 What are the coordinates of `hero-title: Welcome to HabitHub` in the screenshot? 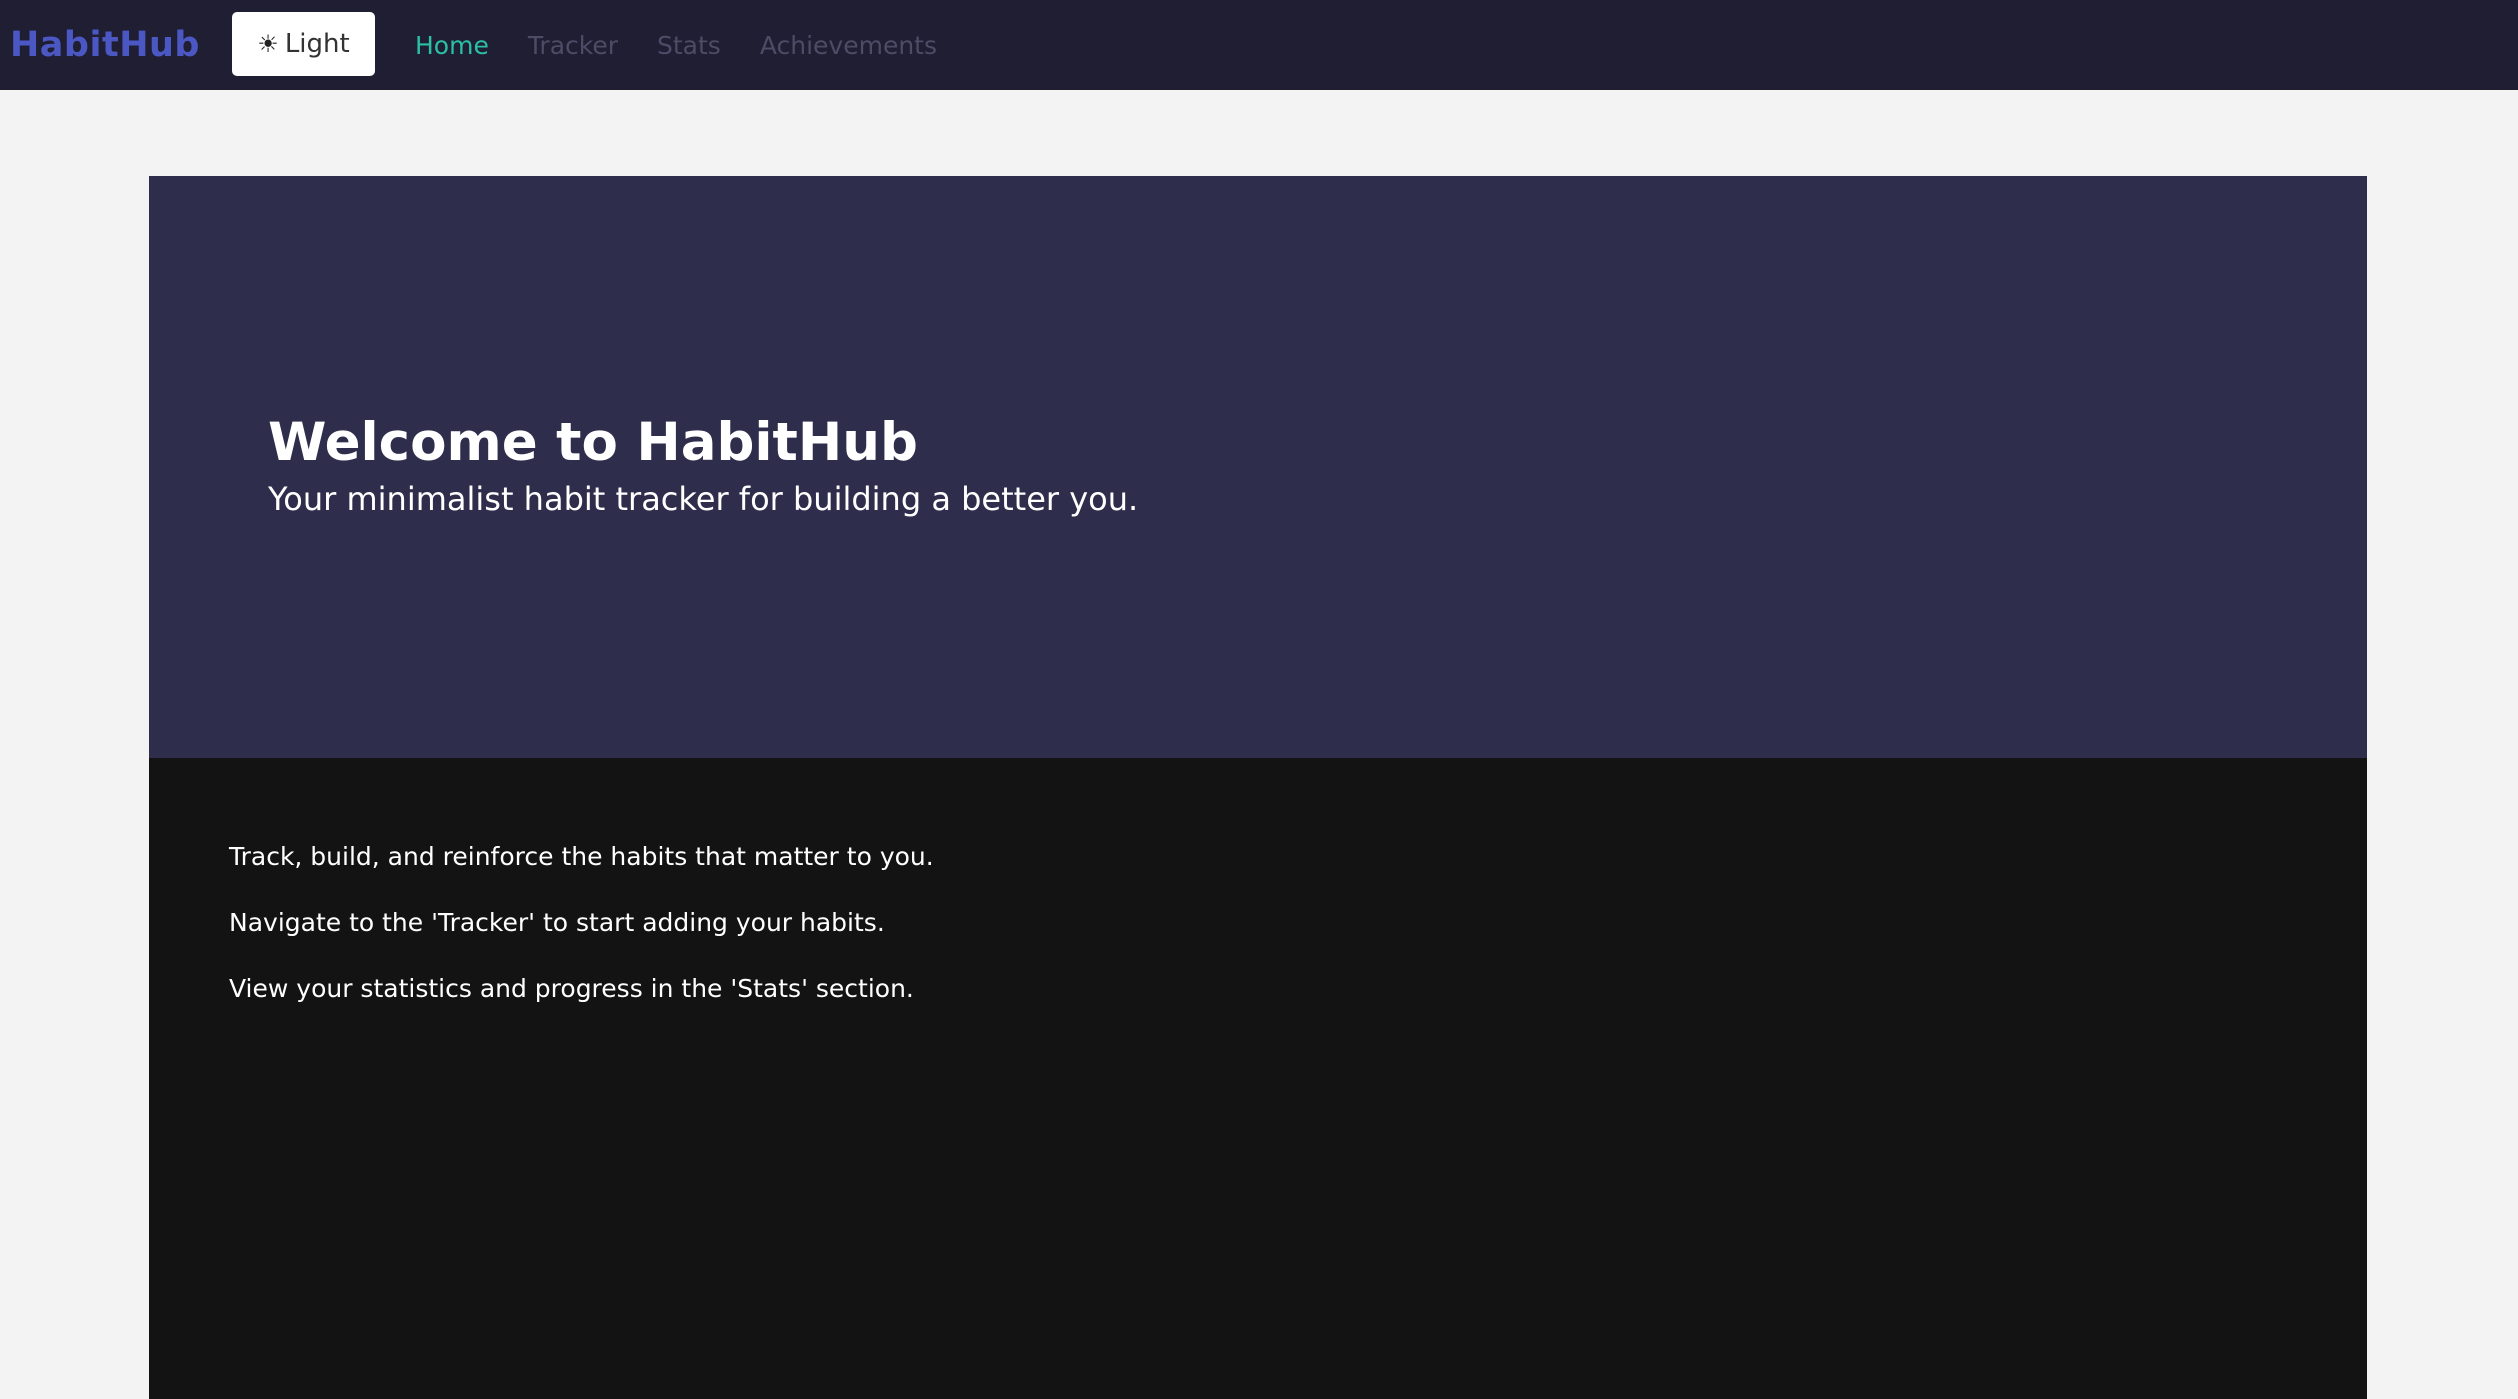 It's located at (593, 442).